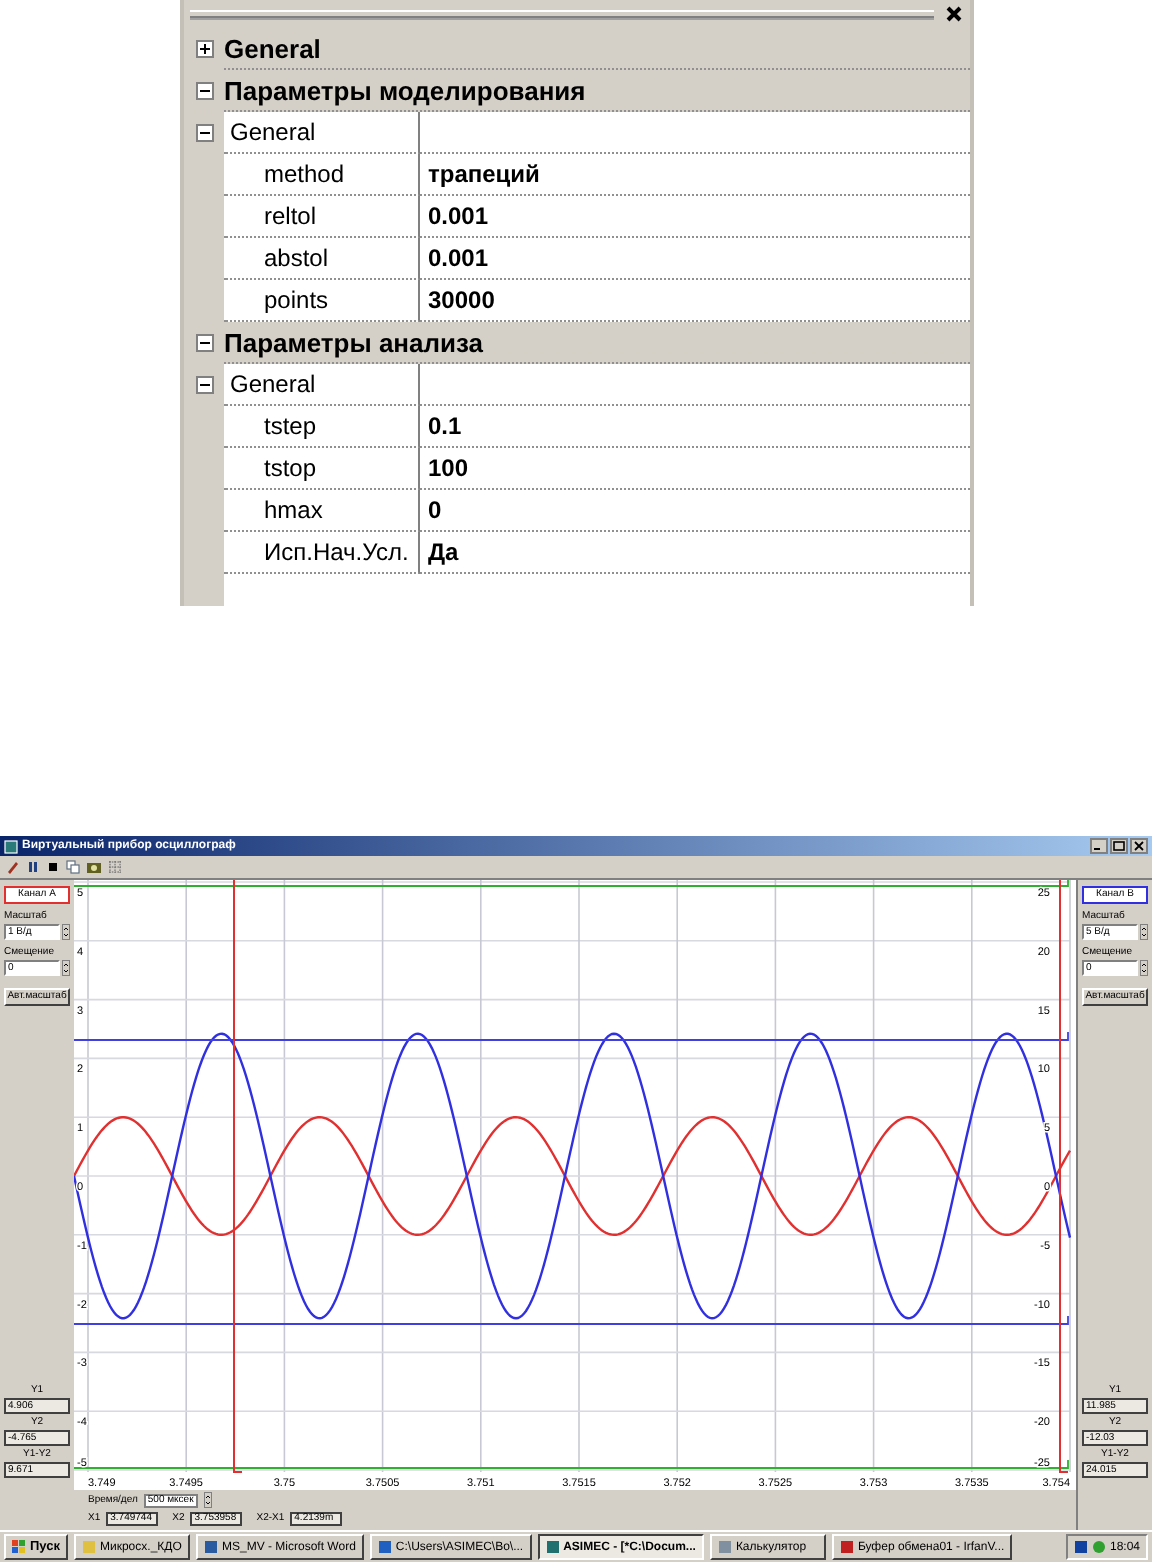 The width and height of the screenshot is (1152, 1562). Describe the element at coordinates (322, 511) in the screenshot. I see `property-name: hmax` at that location.